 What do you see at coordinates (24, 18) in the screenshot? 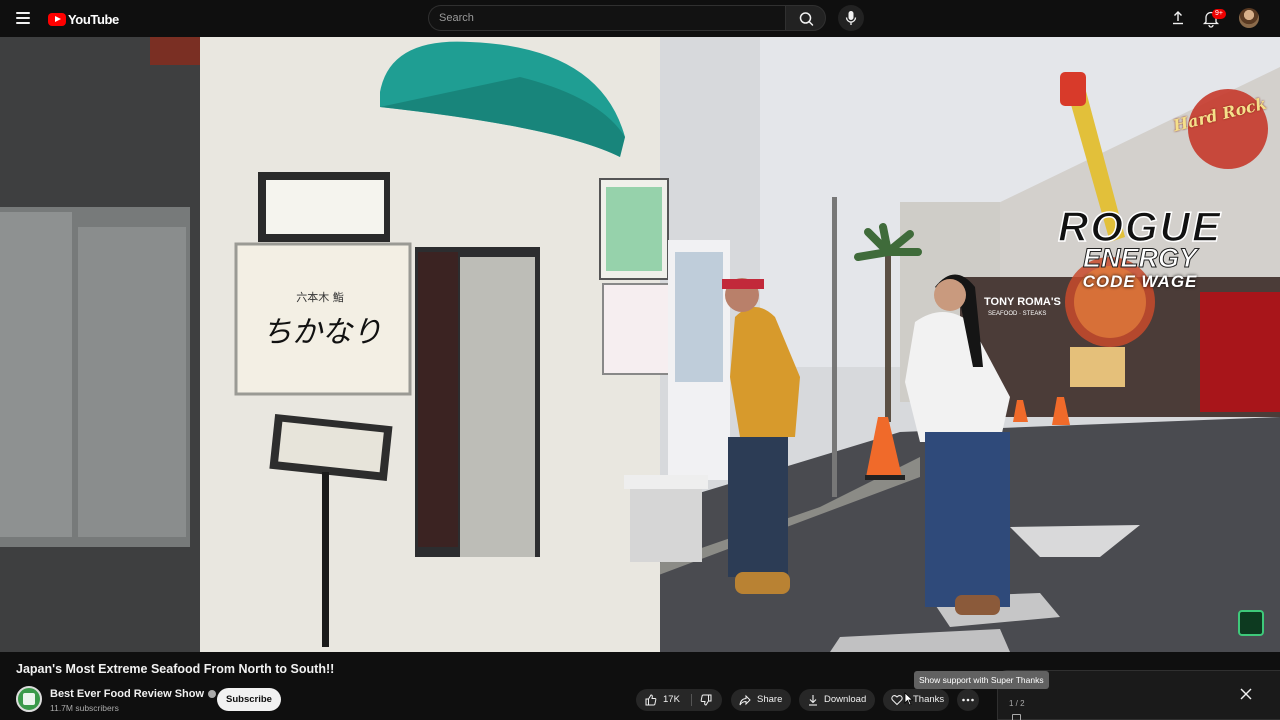
I see `menu-icon` at bounding box center [24, 18].